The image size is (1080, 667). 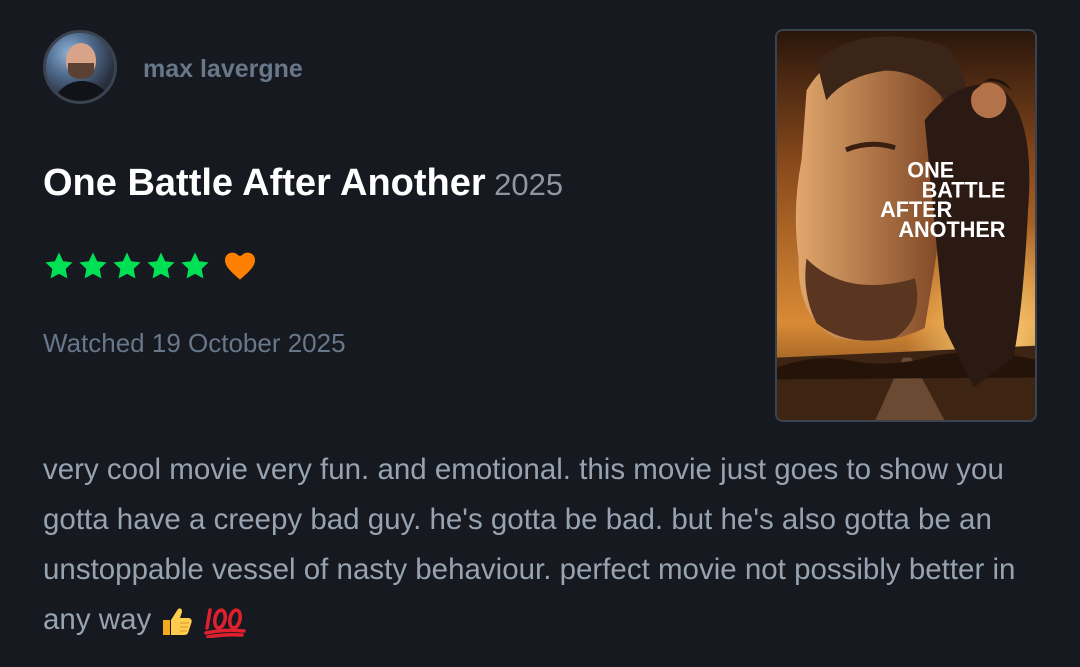 What do you see at coordinates (528, 184) in the screenshot?
I see `film-year: 2025` at bounding box center [528, 184].